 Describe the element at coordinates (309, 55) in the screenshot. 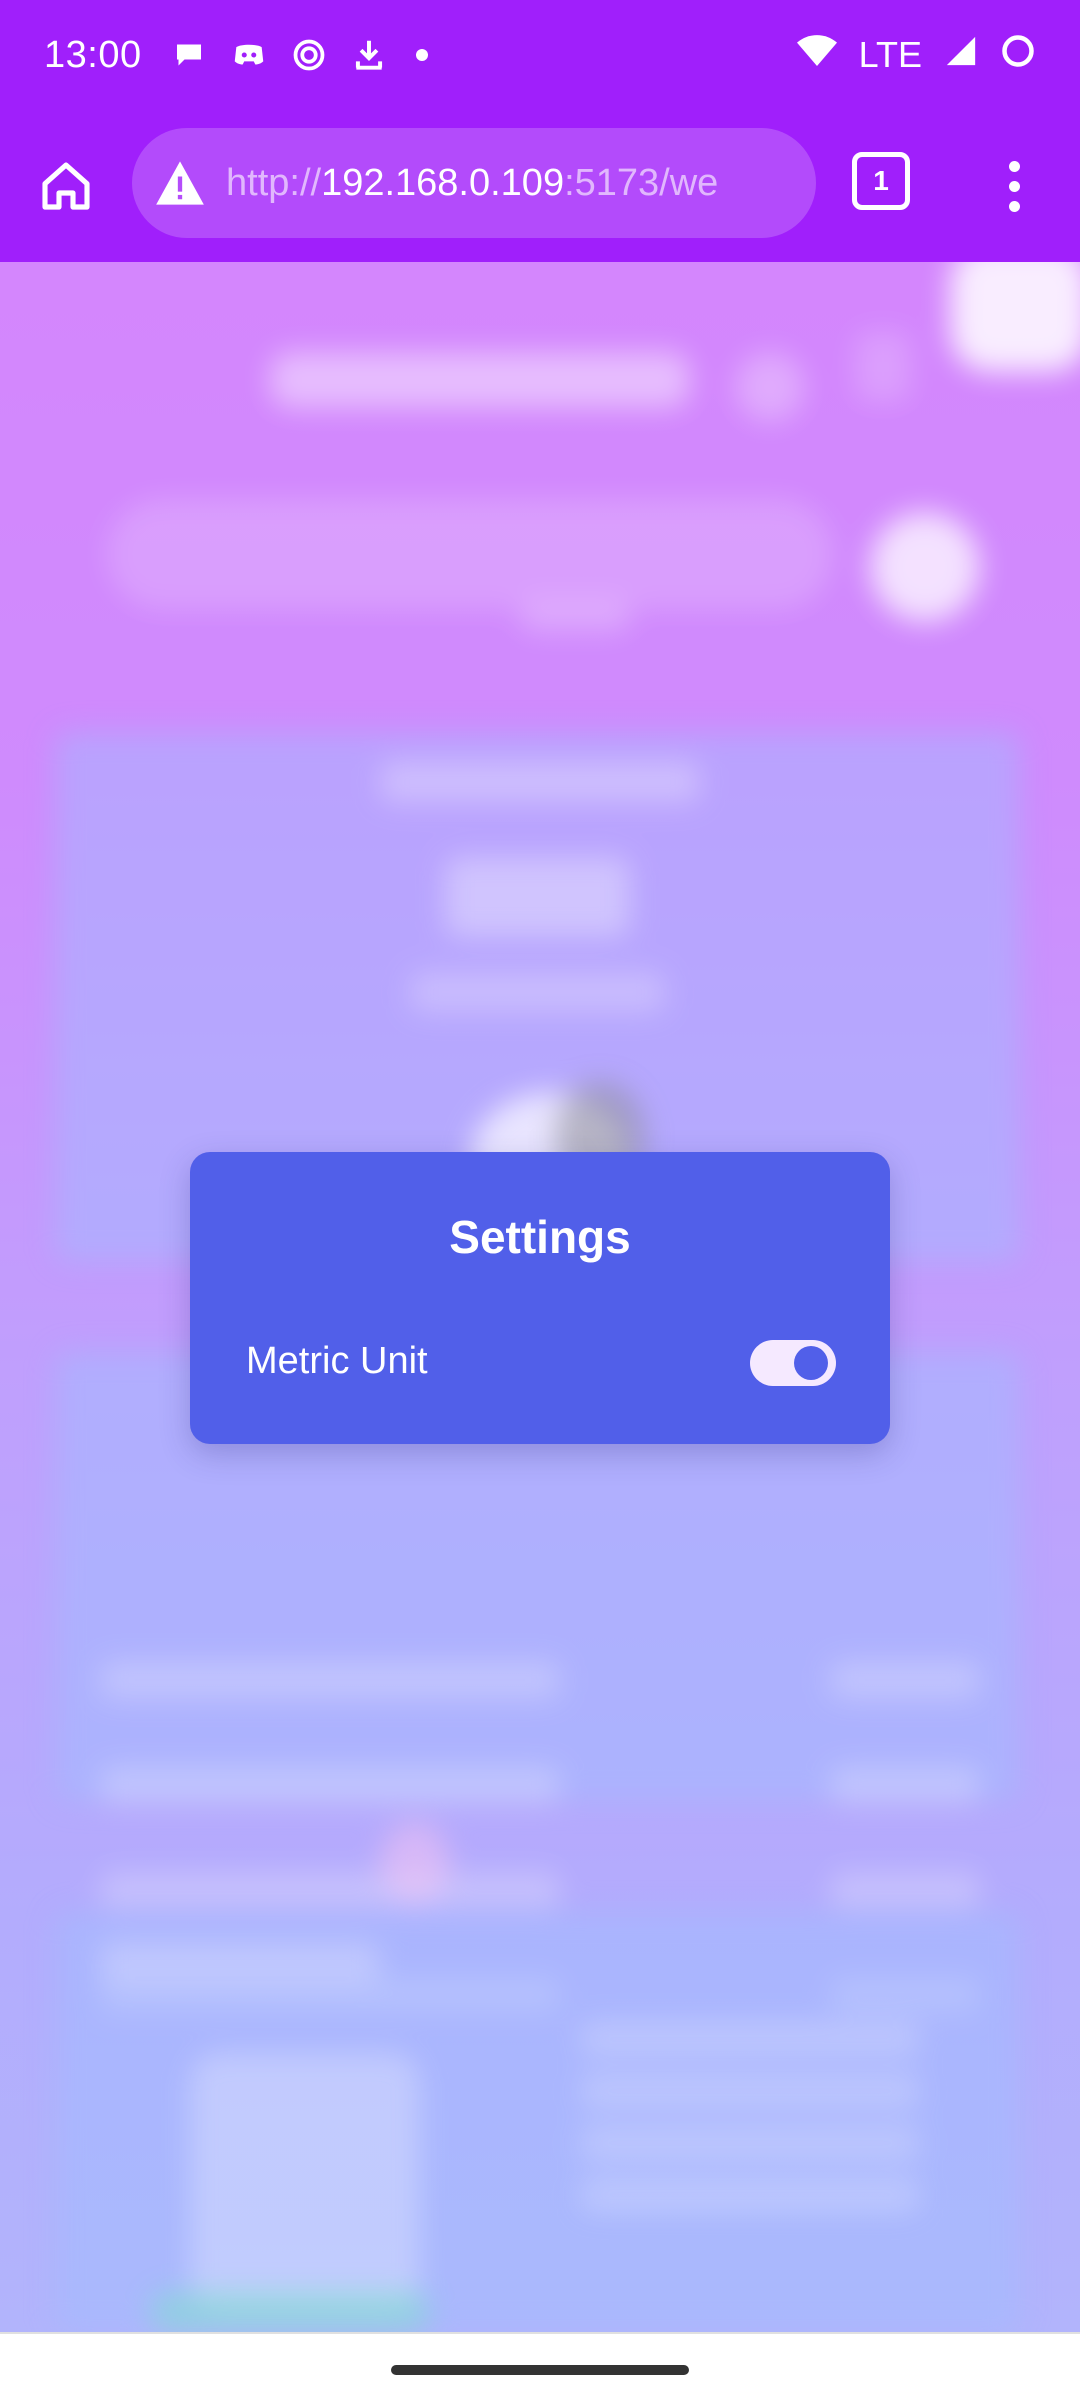

I see `spiral-icon` at that location.